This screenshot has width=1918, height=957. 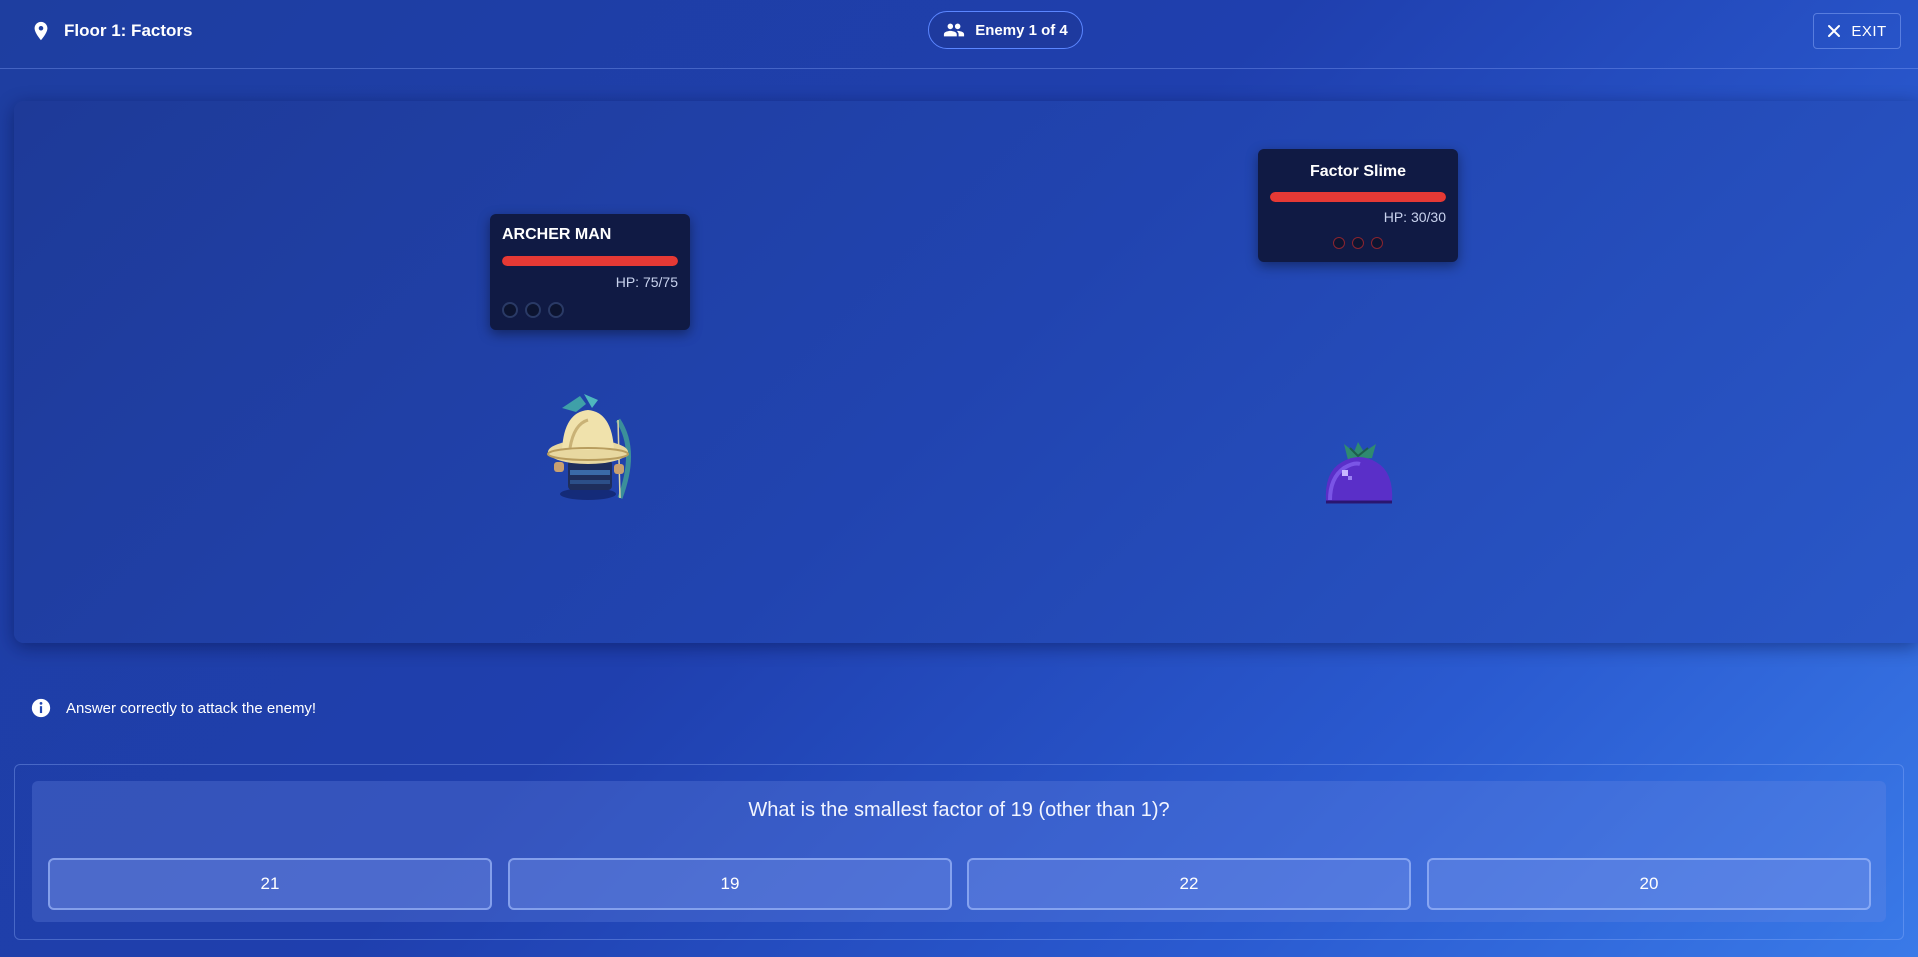 I want to click on enemy-counter-label: Enemy 1 of 4, so click(x=1021, y=30).